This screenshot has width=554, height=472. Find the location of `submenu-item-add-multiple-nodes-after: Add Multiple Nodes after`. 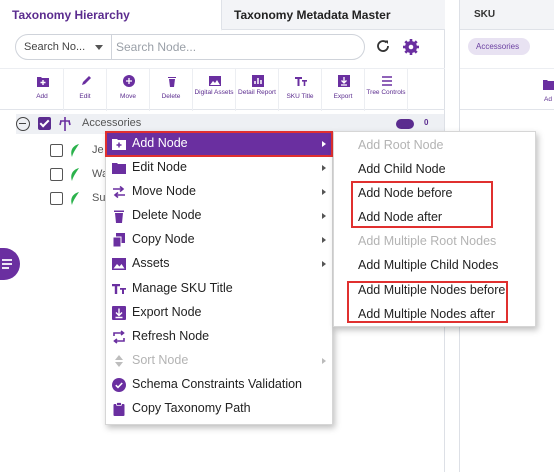

submenu-item-add-multiple-nodes-after: Add Multiple Nodes after is located at coordinates (434, 314).